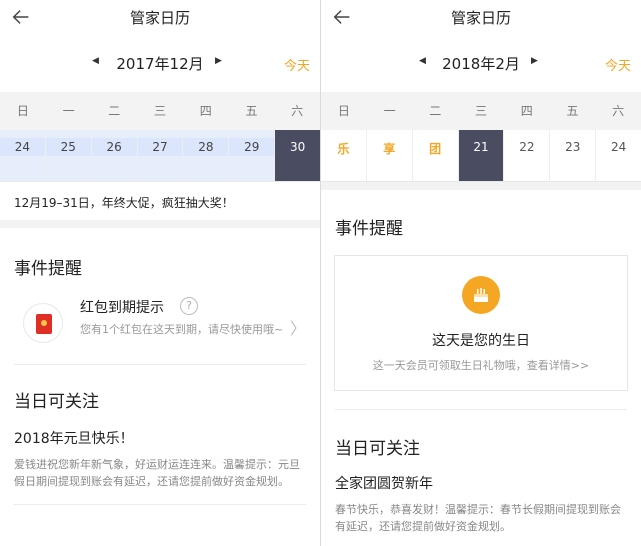 The height and width of the screenshot is (546, 641). What do you see at coordinates (206, 155) in the screenshot?
I see `day-cell: 28` at bounding box center [206, 155].